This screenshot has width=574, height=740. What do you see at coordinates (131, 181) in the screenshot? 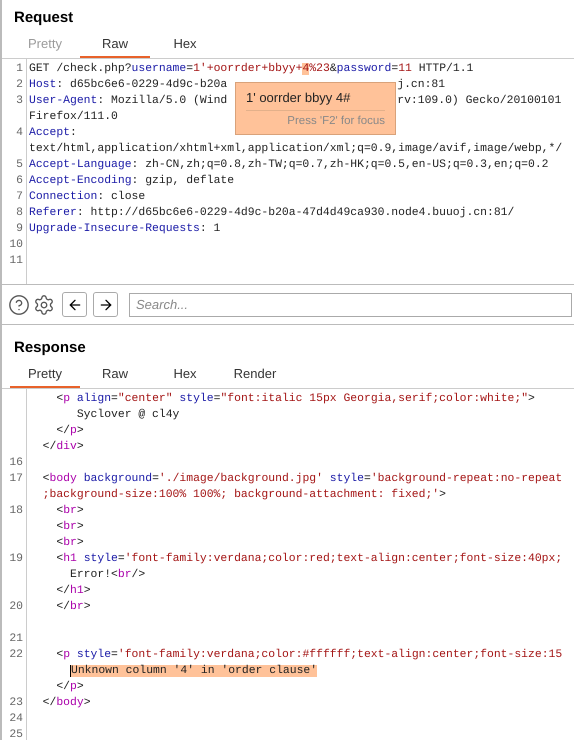
I see `code-line: Accept-Encoding: gzip, deflate` at bounding box center [131, 181].